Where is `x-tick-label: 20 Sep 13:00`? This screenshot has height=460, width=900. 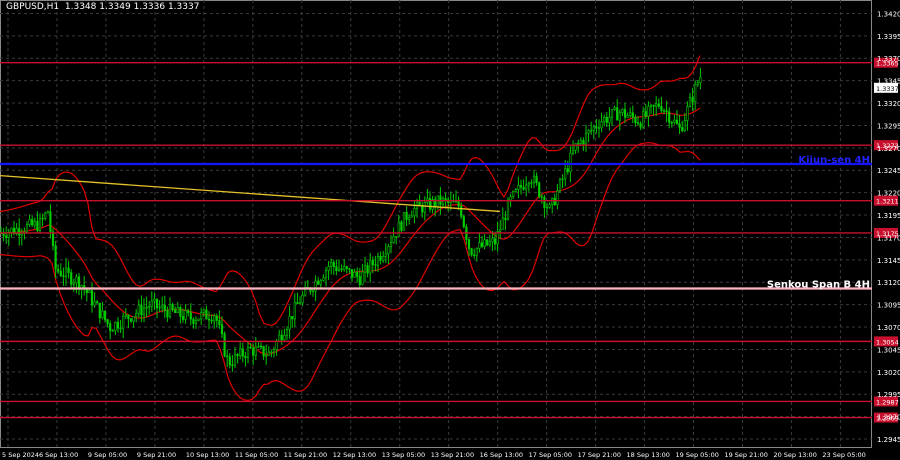
x-tick-label: 20 Sep 13:00 is located at coordinates (794, 455).